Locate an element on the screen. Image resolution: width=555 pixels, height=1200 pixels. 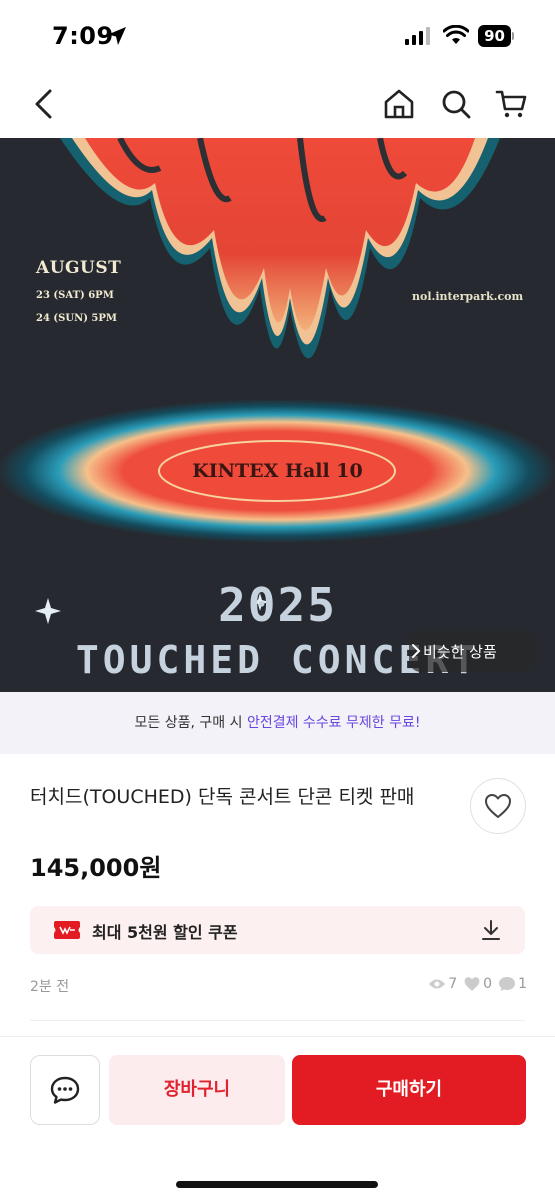
signal-icon is located at coordinates (417, 36).